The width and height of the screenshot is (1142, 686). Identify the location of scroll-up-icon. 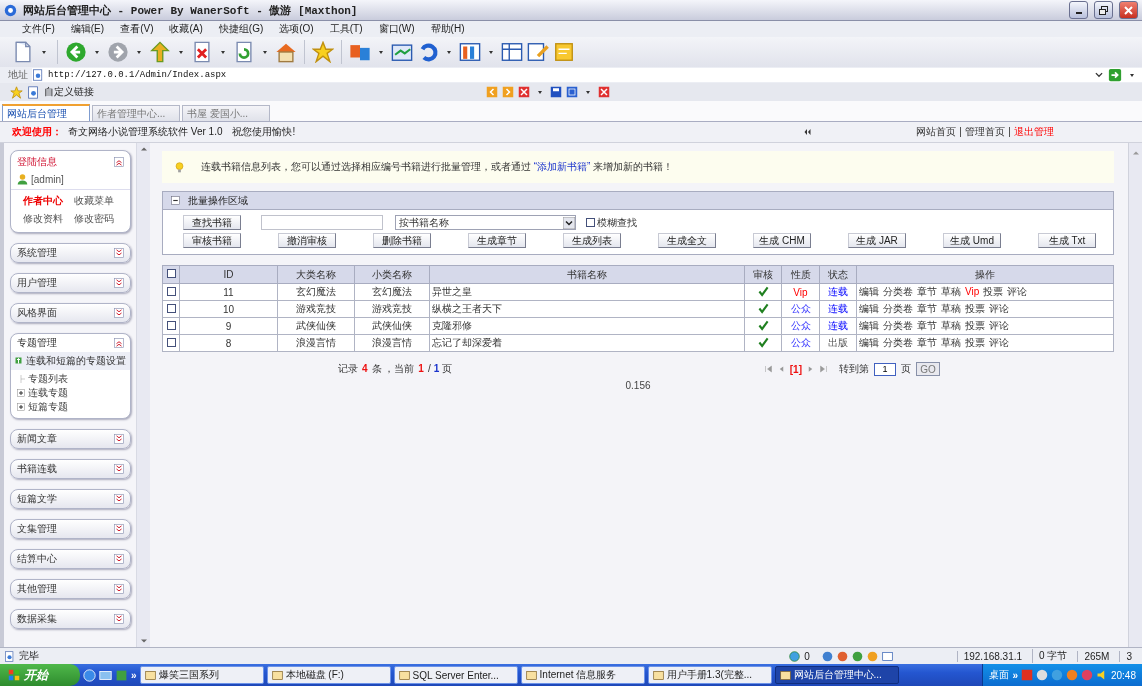
(143, 149).